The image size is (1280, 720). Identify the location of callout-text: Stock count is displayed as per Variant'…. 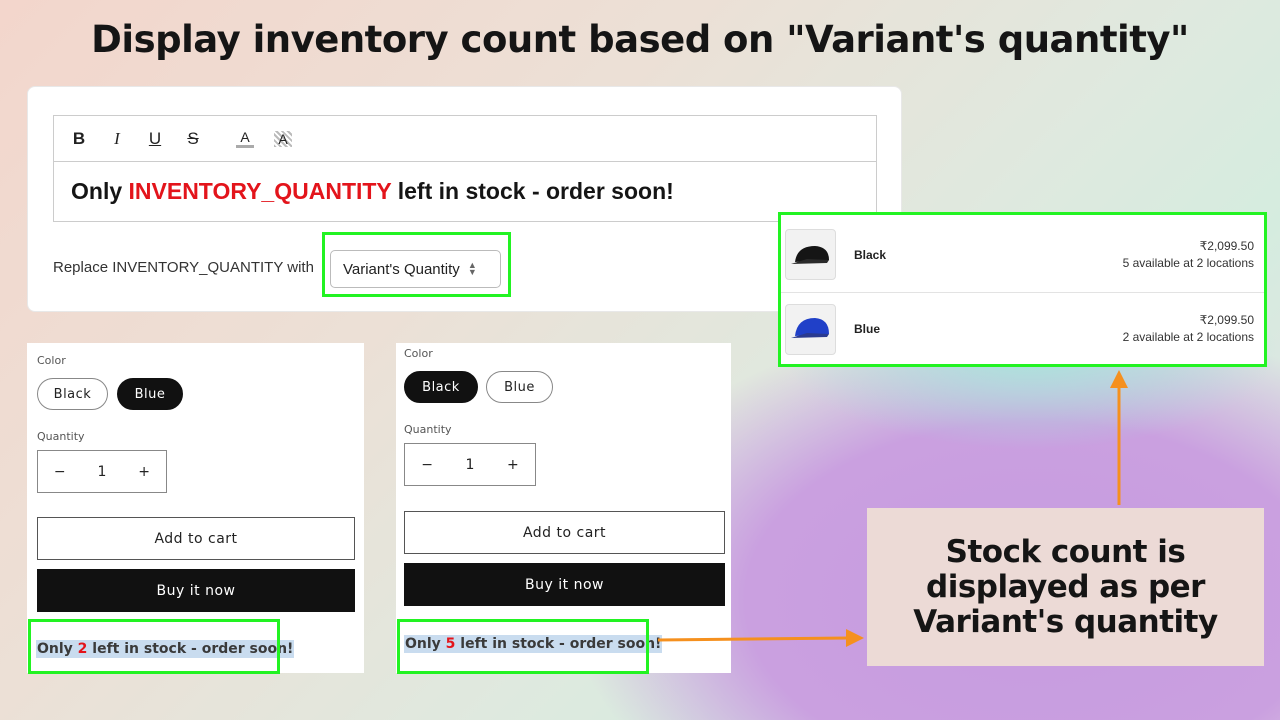
(1065, 586).